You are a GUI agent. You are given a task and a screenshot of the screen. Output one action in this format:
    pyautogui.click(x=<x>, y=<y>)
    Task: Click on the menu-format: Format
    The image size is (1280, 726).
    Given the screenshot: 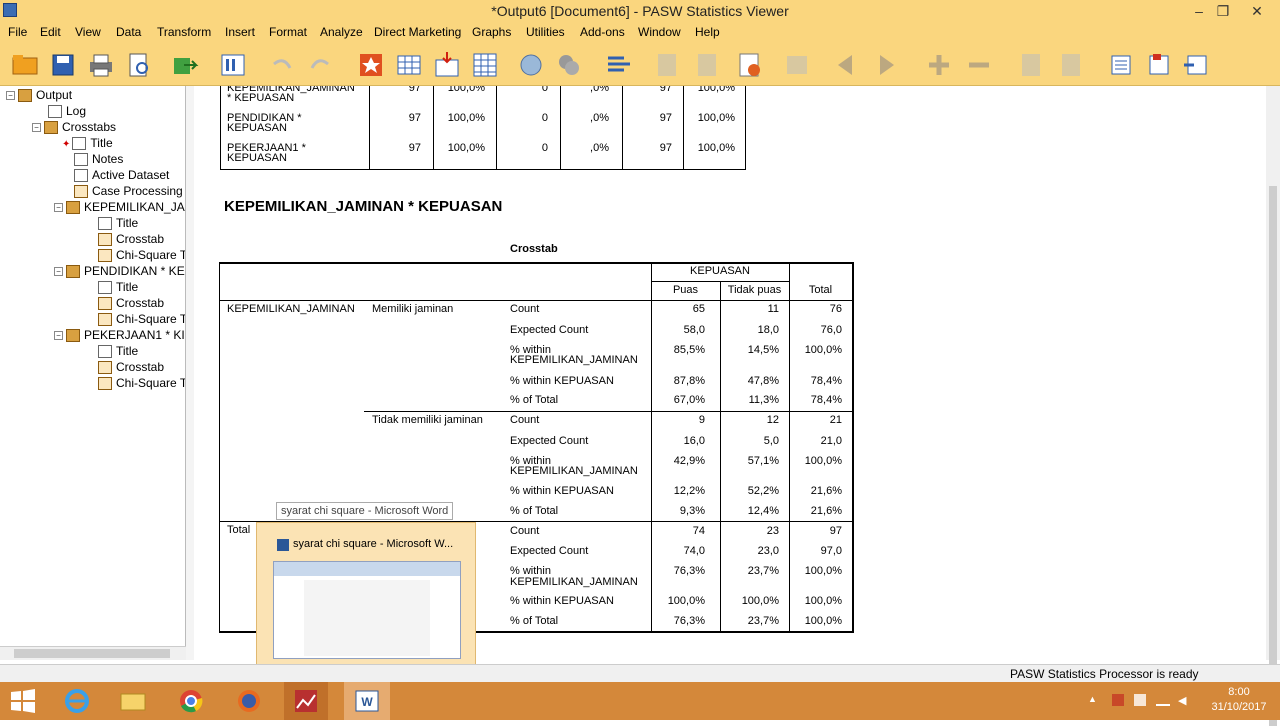 What is the action you would take?
    pyautogui.click(x=288, y=32)
    